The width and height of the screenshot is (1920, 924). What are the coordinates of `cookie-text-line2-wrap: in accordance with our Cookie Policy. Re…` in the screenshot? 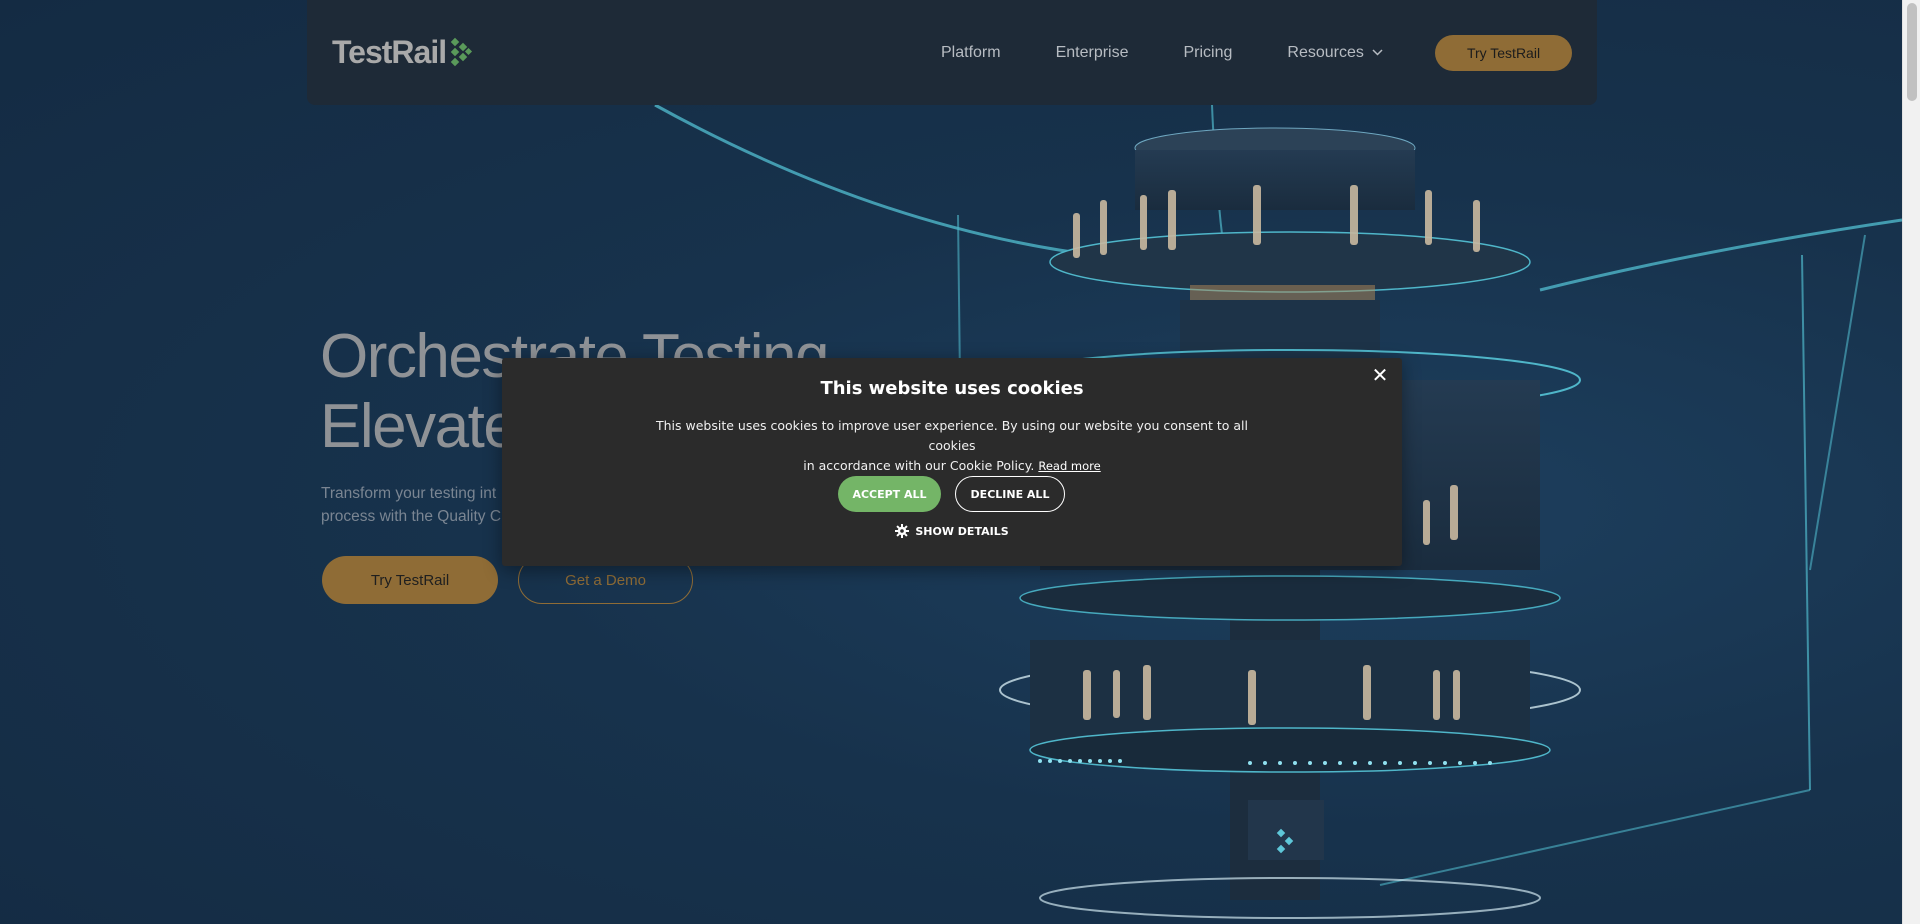 It's located at (952, 466).